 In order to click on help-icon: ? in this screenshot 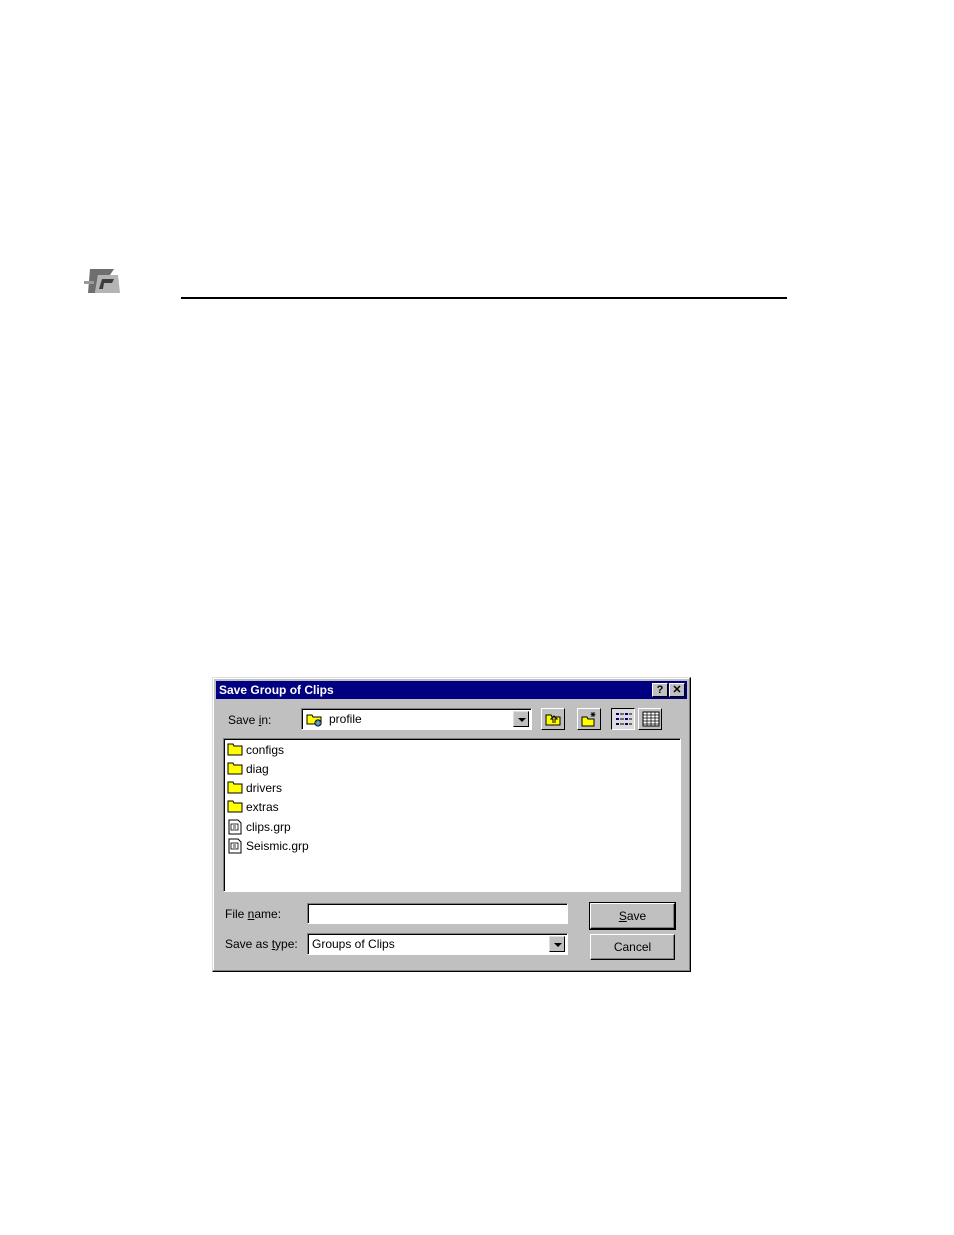, I will do `click(660, 690)`.